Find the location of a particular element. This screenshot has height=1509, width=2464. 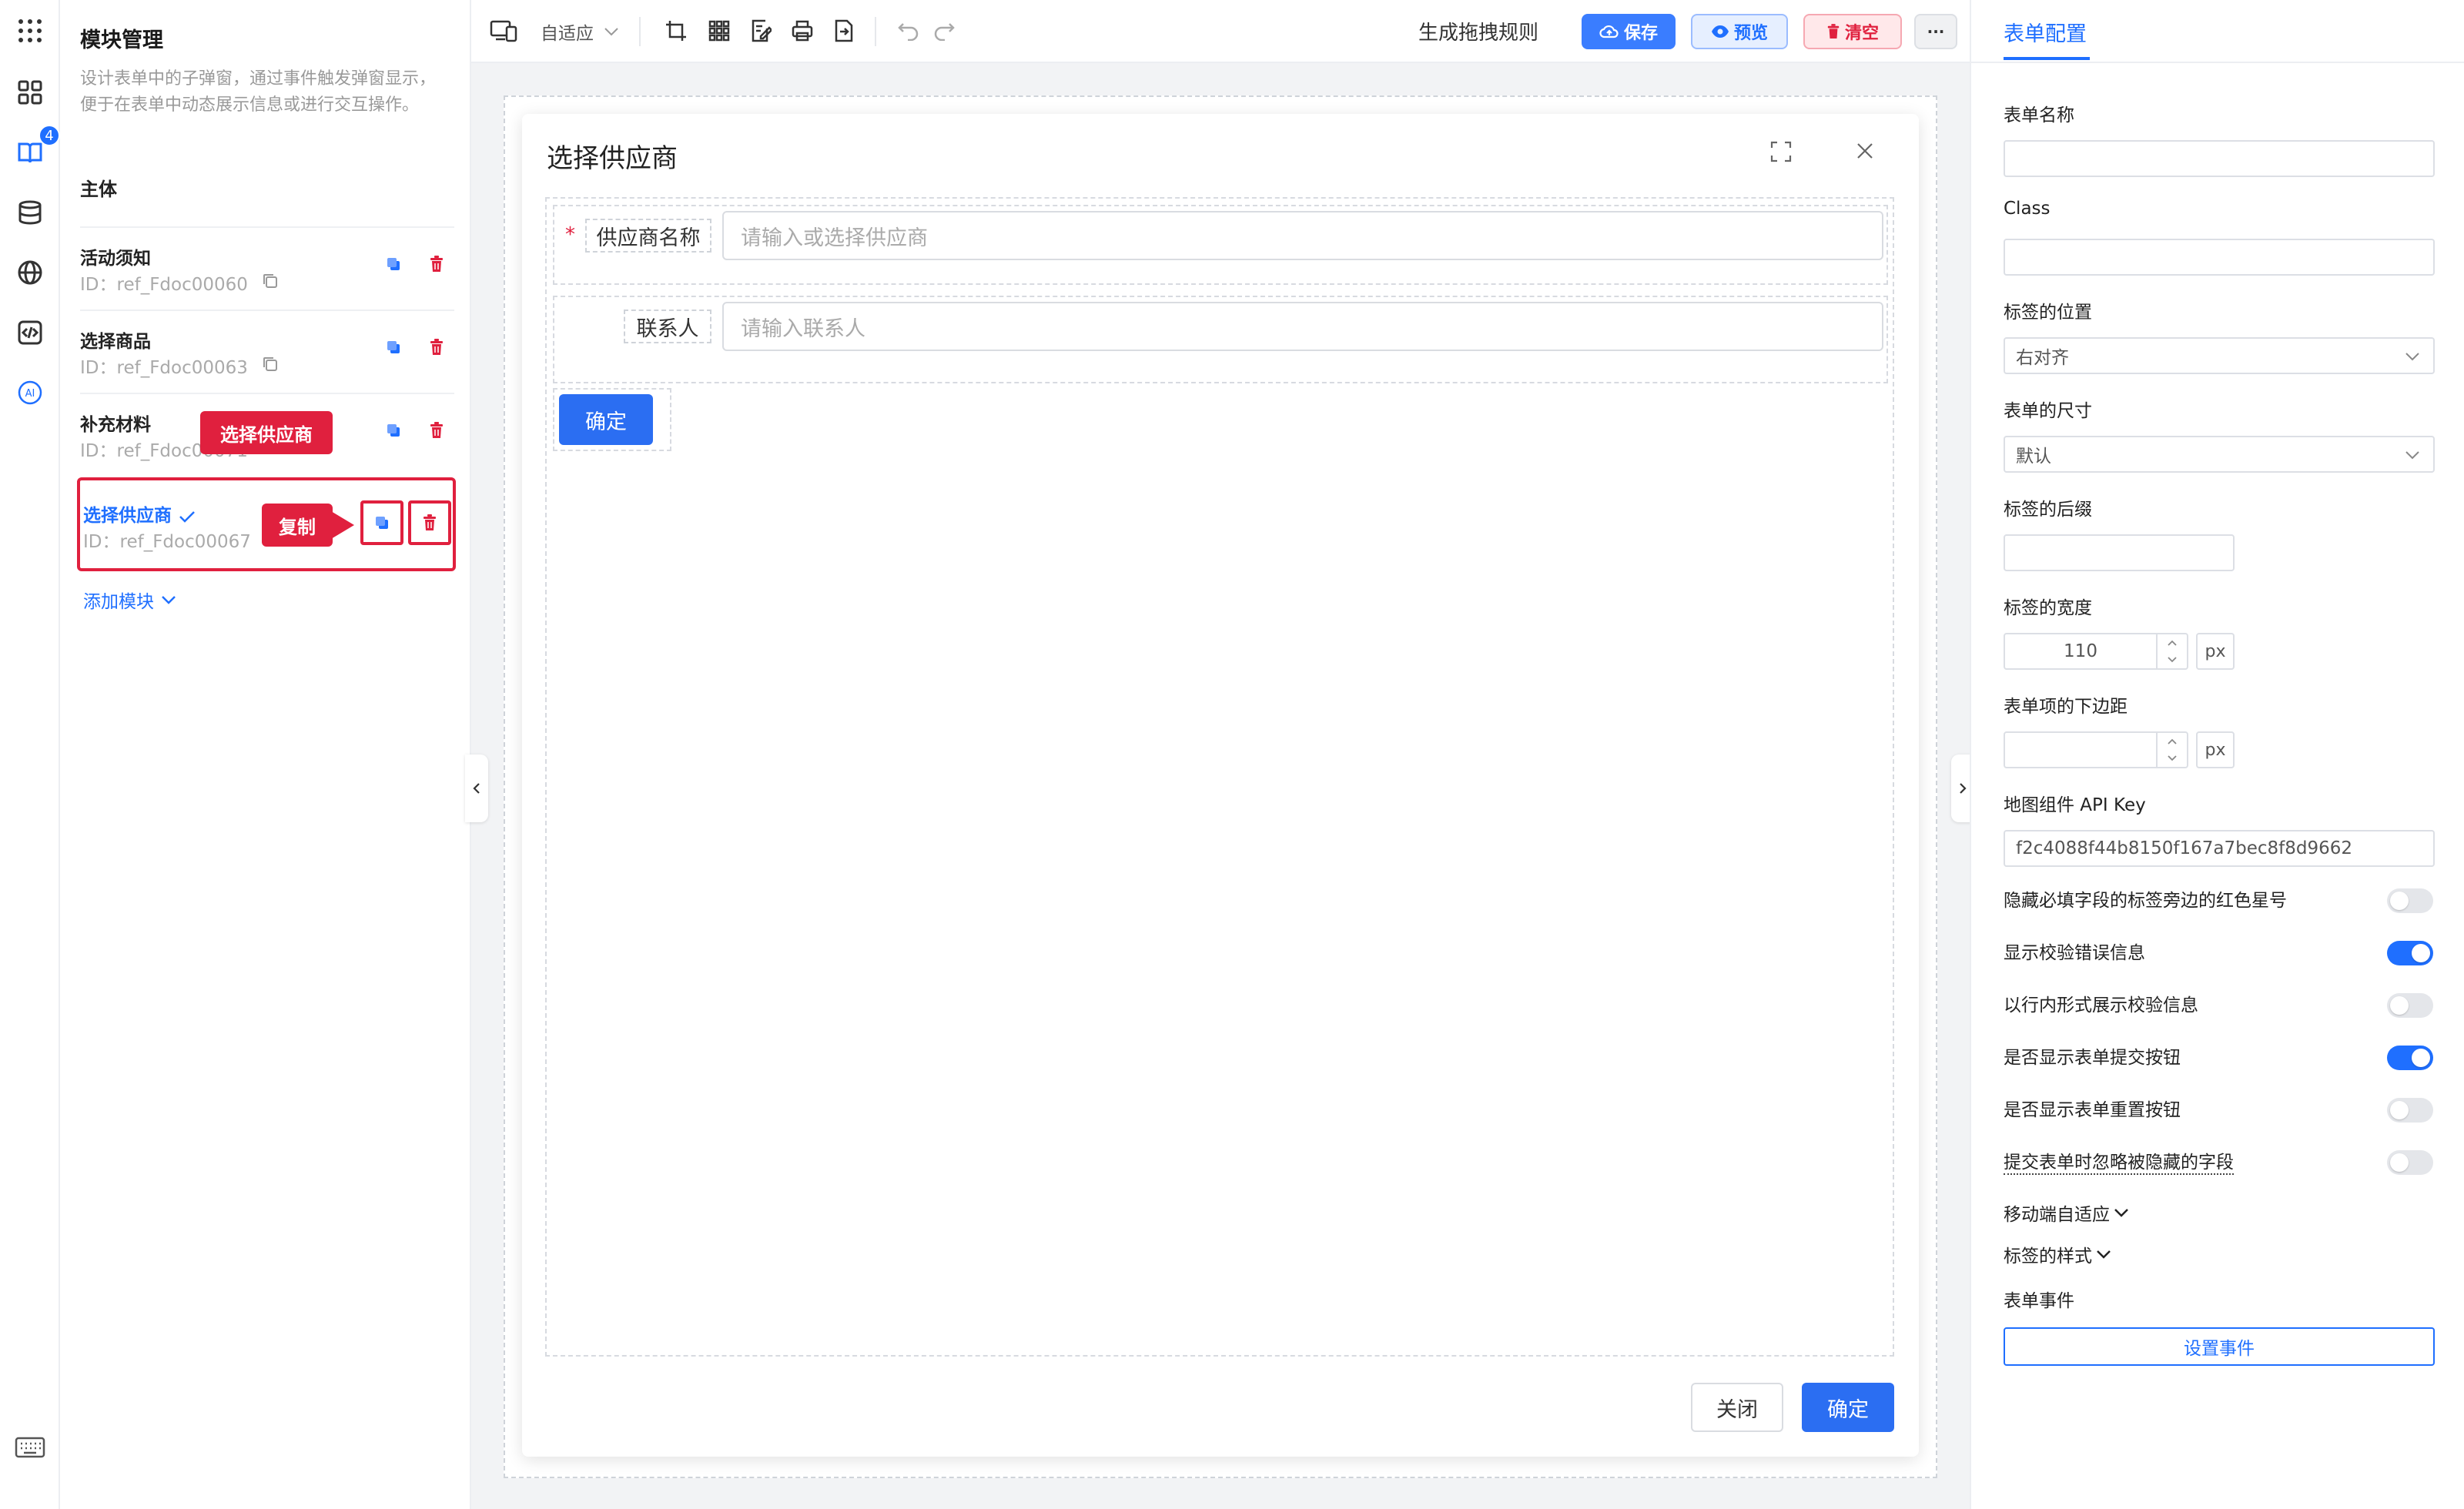

form-name-input is located at coordinates (2219, 158).